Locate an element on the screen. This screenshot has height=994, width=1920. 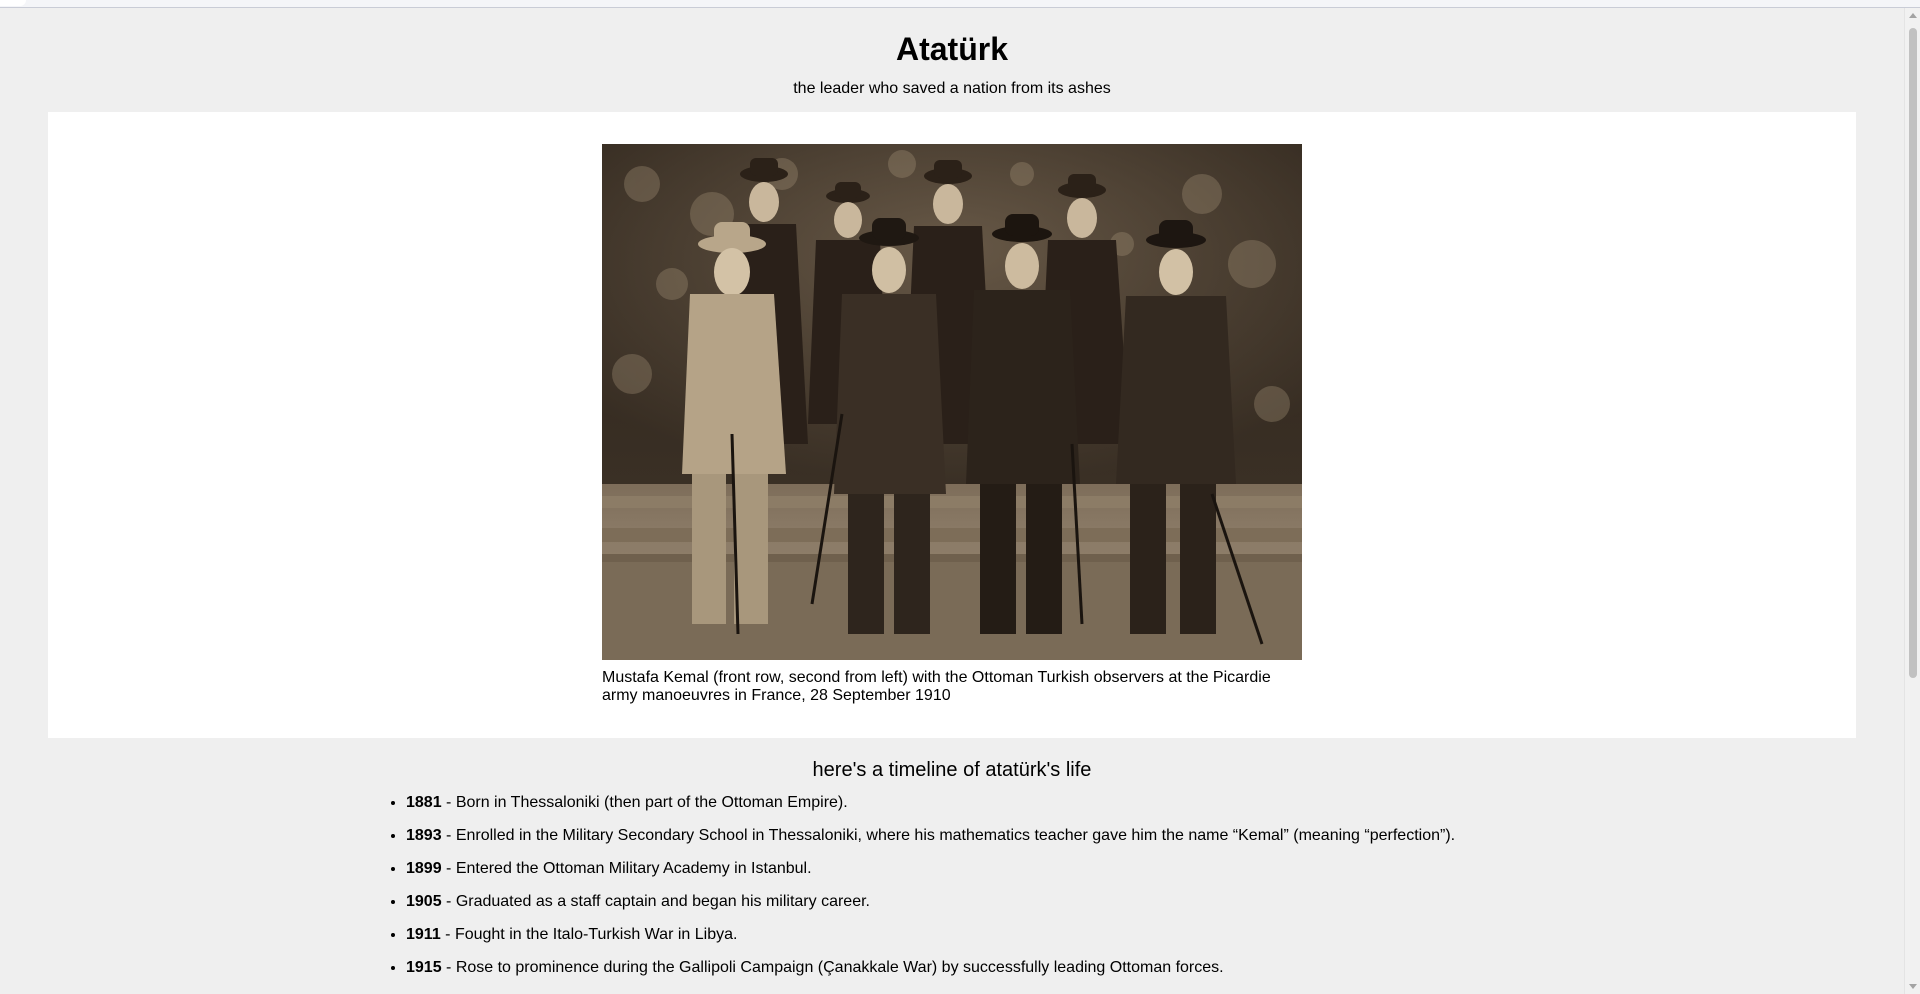
scroll-down-arrow-icon is located at coordinates (1913, 986).